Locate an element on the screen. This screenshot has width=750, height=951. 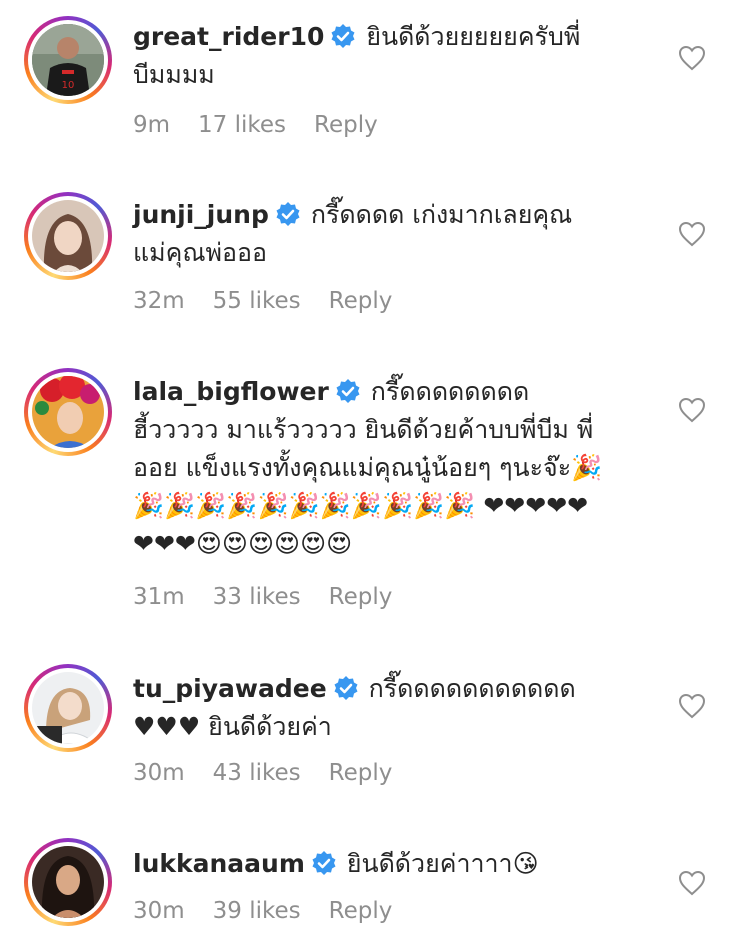
comment-body: great_rider10 ยินดีด้วยยยยยครับพี่บีมมมม is located at coordinates (368, 56).